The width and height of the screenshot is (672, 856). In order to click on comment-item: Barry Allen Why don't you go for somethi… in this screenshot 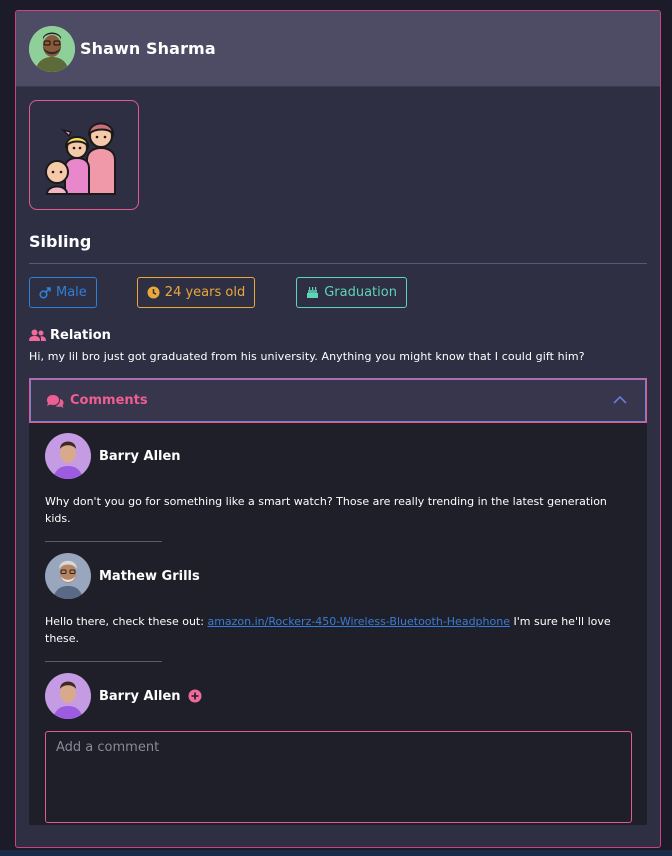, I will do `click(338, 480)`.